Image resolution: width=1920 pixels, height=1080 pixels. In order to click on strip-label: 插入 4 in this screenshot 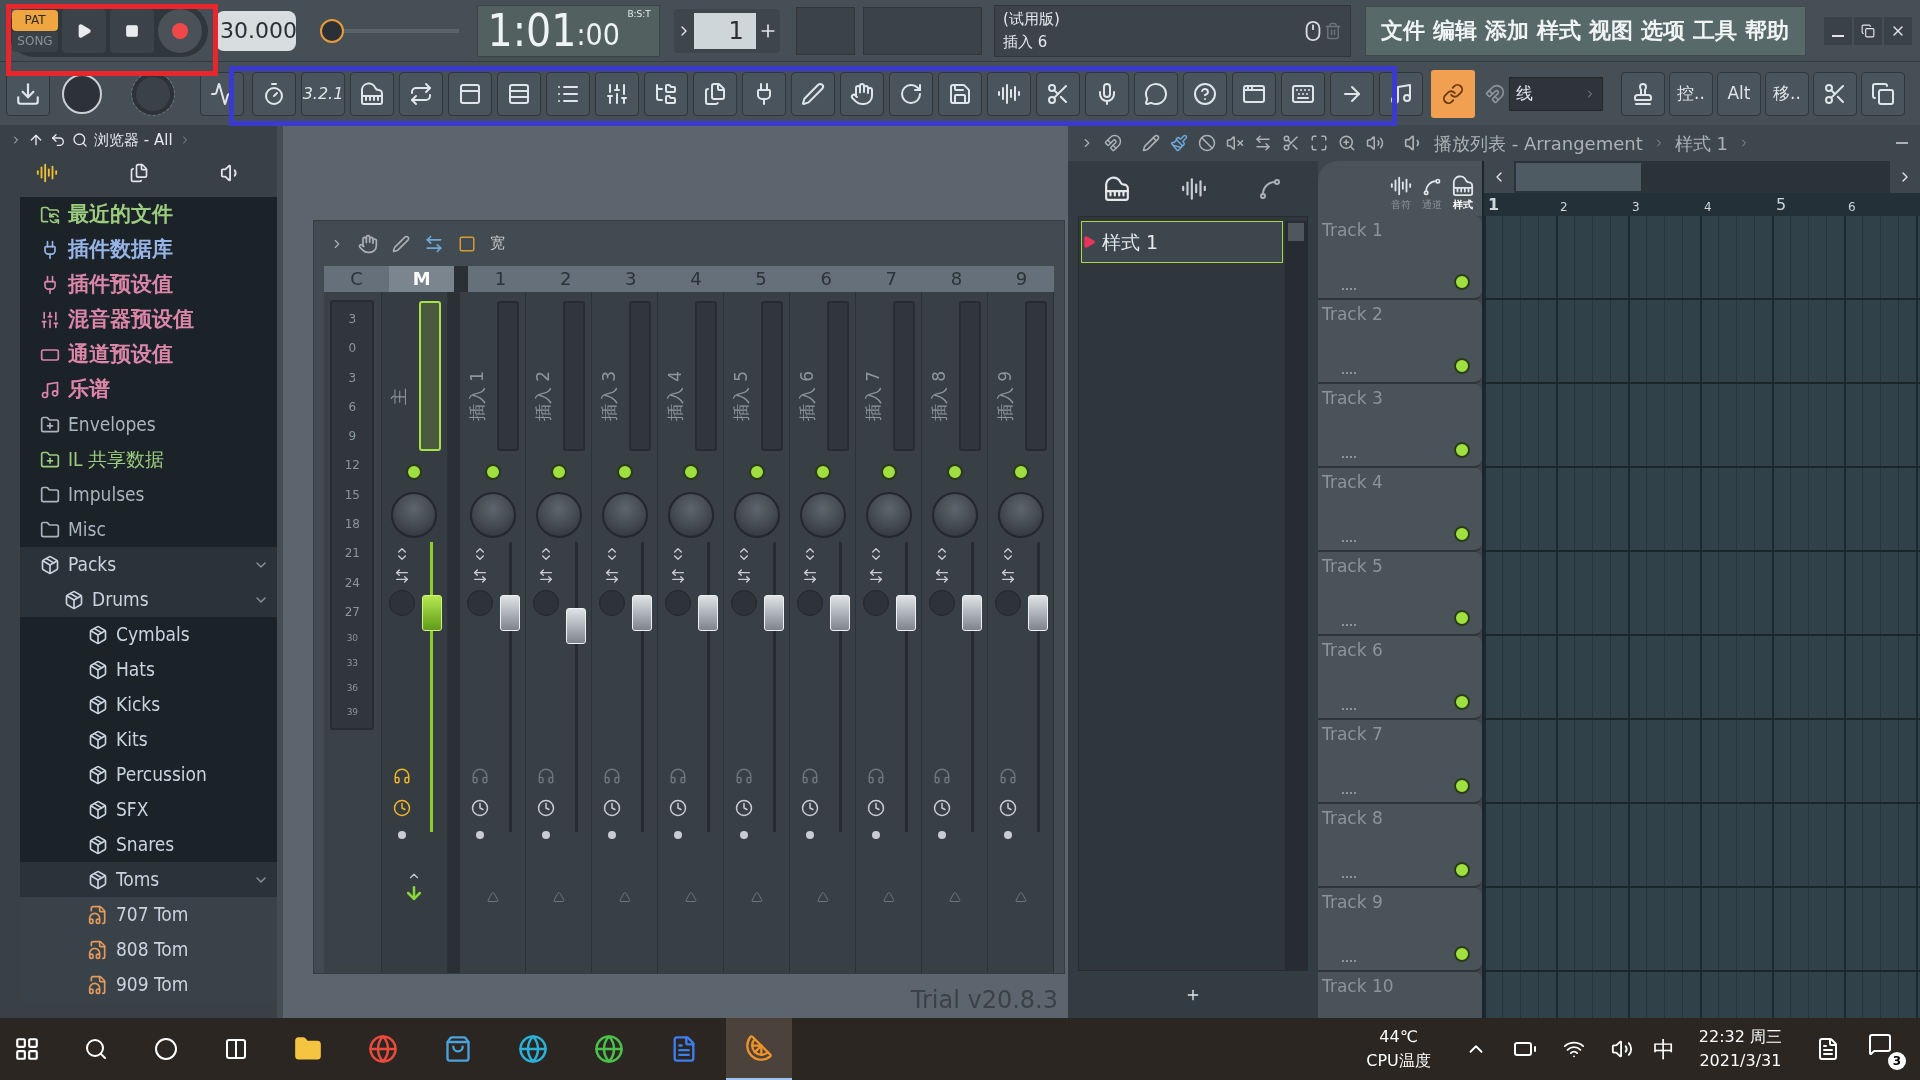, I will do `click(675, 396)`.